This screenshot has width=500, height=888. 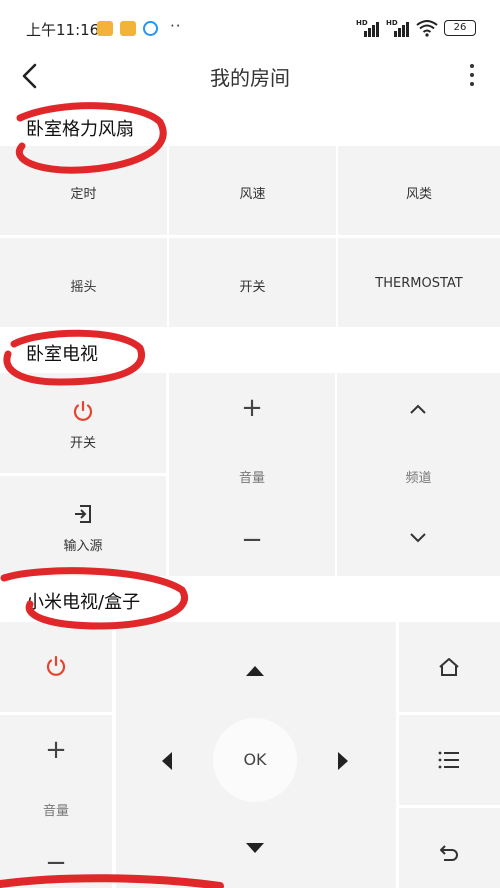 I want to click on app-header: 我的房间, so click(x=250, y=76).